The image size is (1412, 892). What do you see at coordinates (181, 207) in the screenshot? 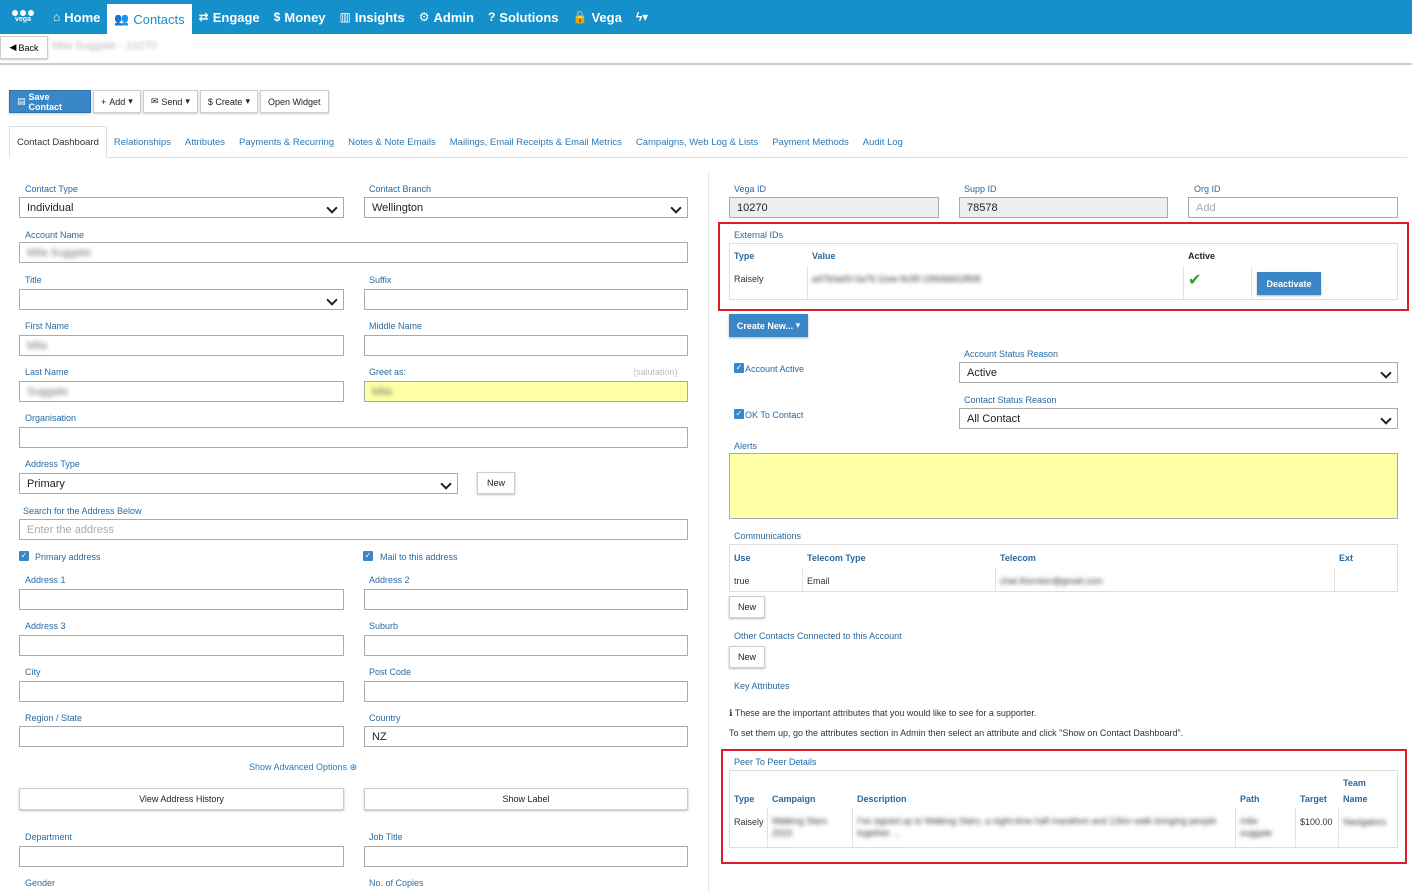
I see `contact-type-select: Individual` at bounding box center [181, 207].